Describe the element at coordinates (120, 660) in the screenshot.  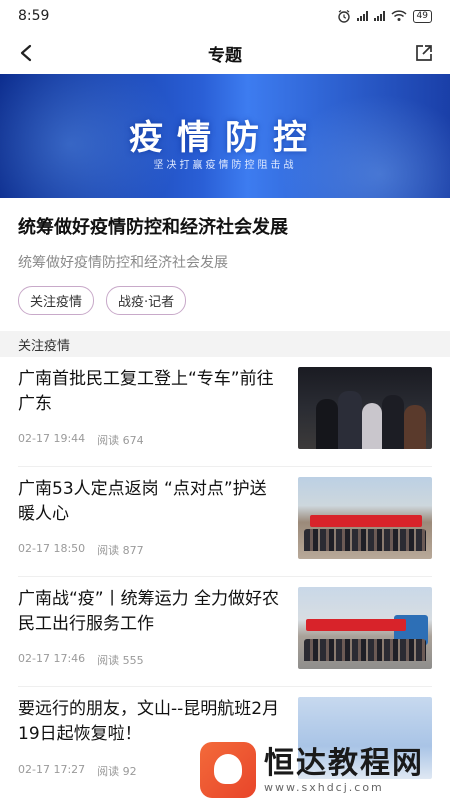
I see `news-reads: 阅读 555` at that location.